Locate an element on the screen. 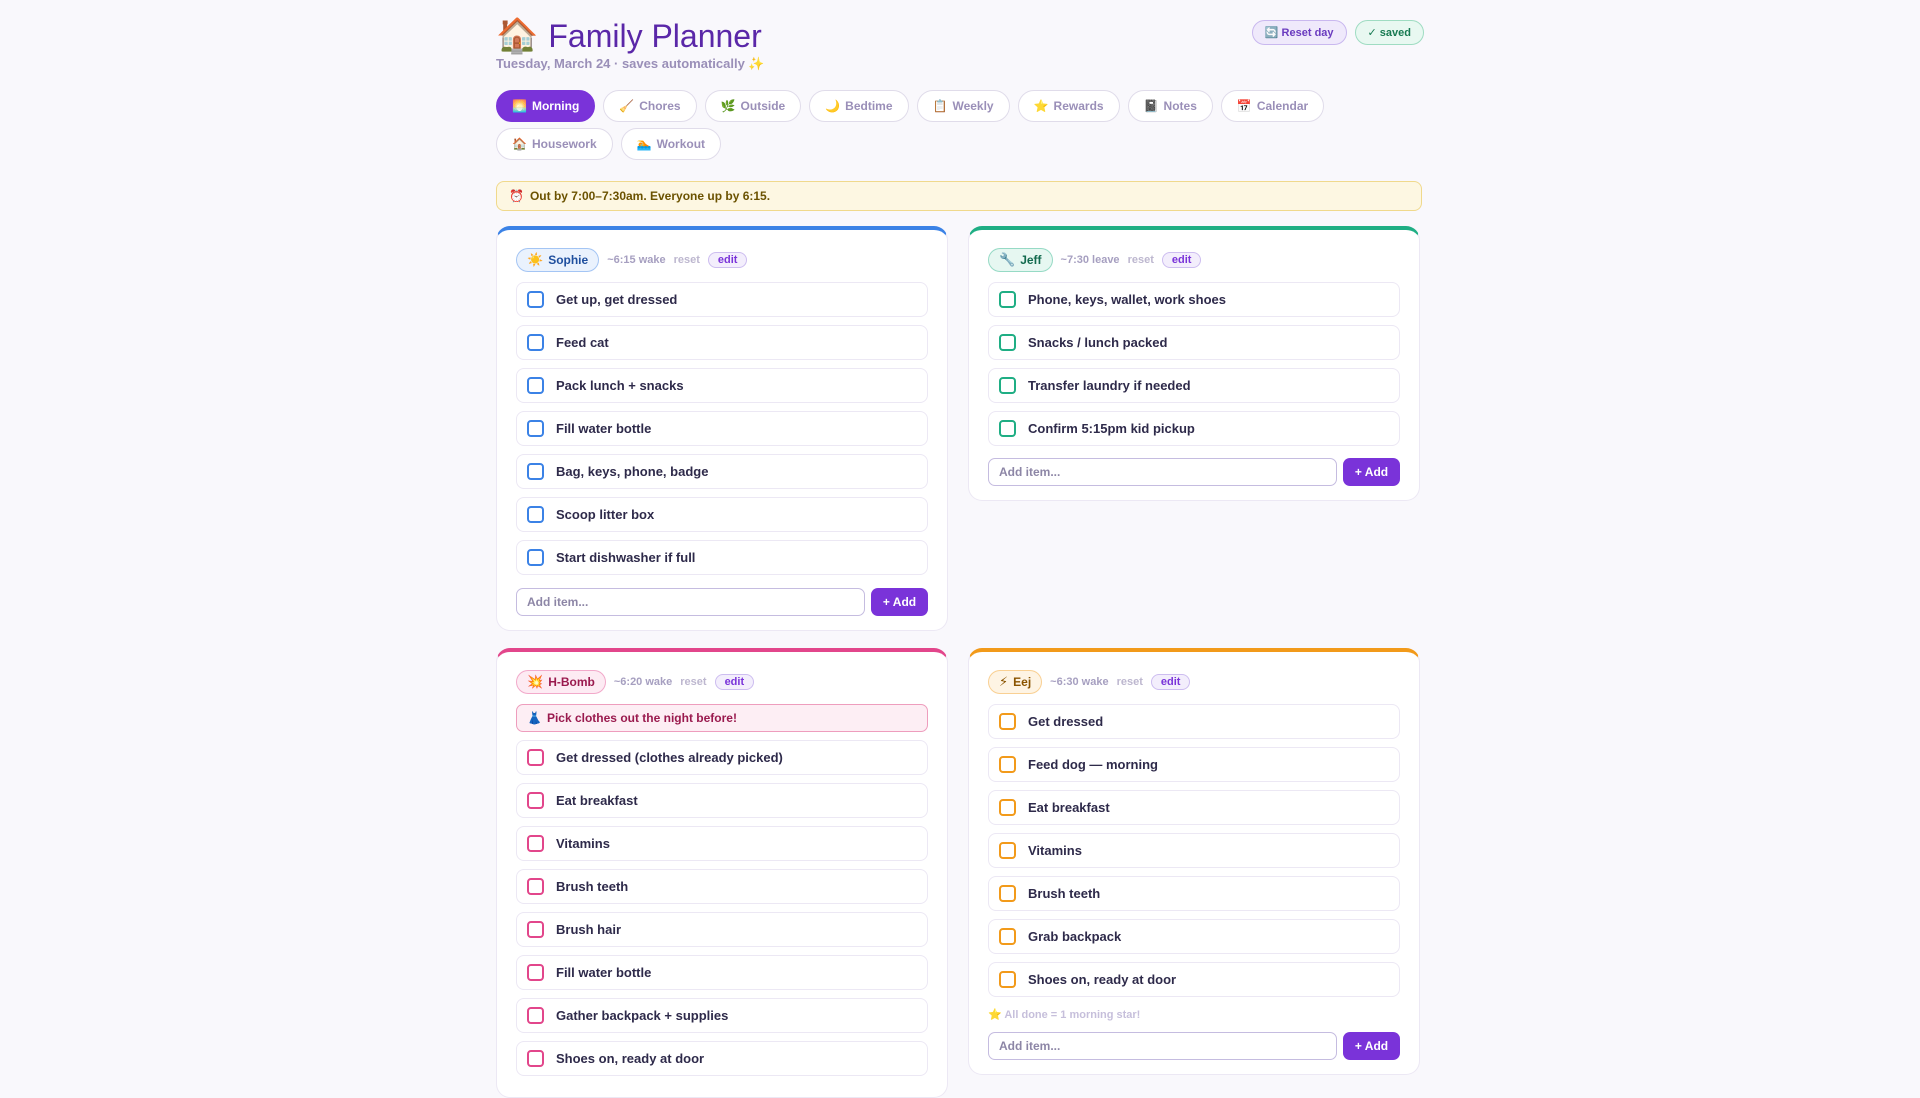 This screenshot has height=1098, width=1920. tab-outside: 🌿 Outside is located at coordinates (753, 106).